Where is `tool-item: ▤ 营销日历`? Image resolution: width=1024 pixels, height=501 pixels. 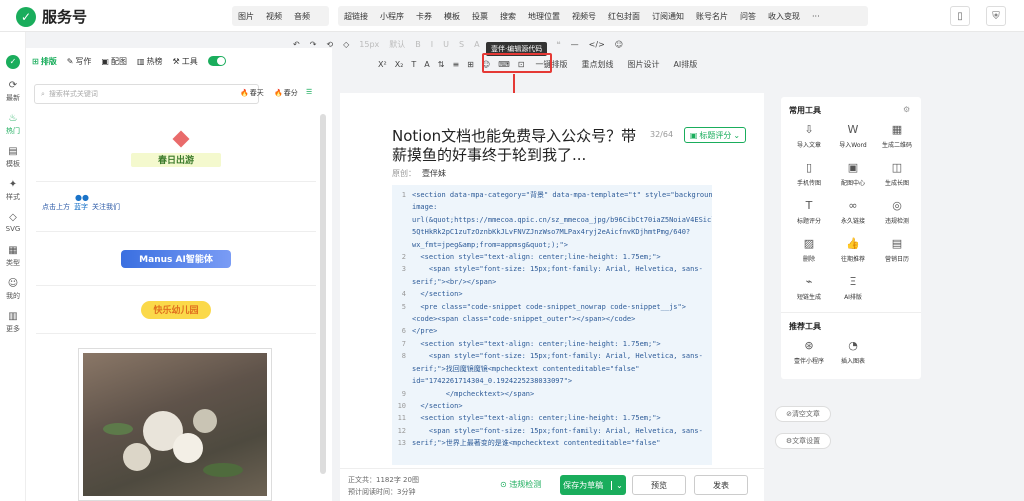
tool-item: ▤ 营销日历 is located at coordinates (897, 250).